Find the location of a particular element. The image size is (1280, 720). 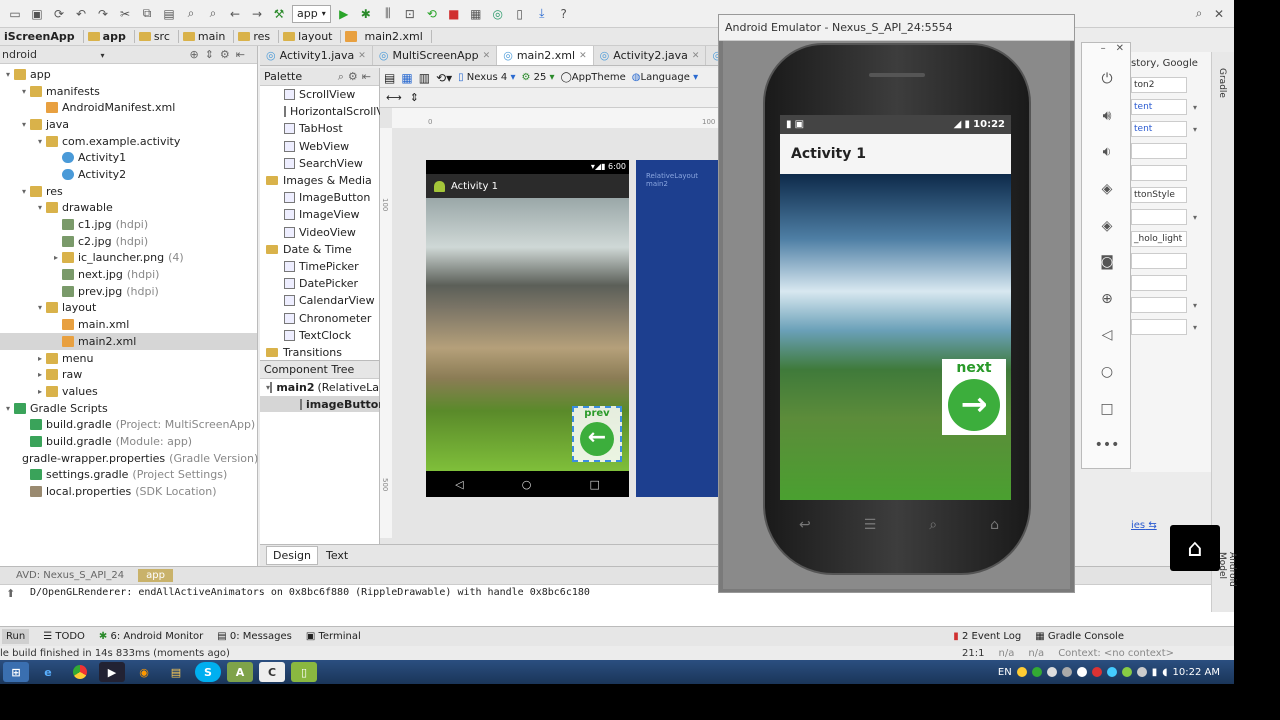

prev-image-button: prev ← is located at coordinates (597, 434).